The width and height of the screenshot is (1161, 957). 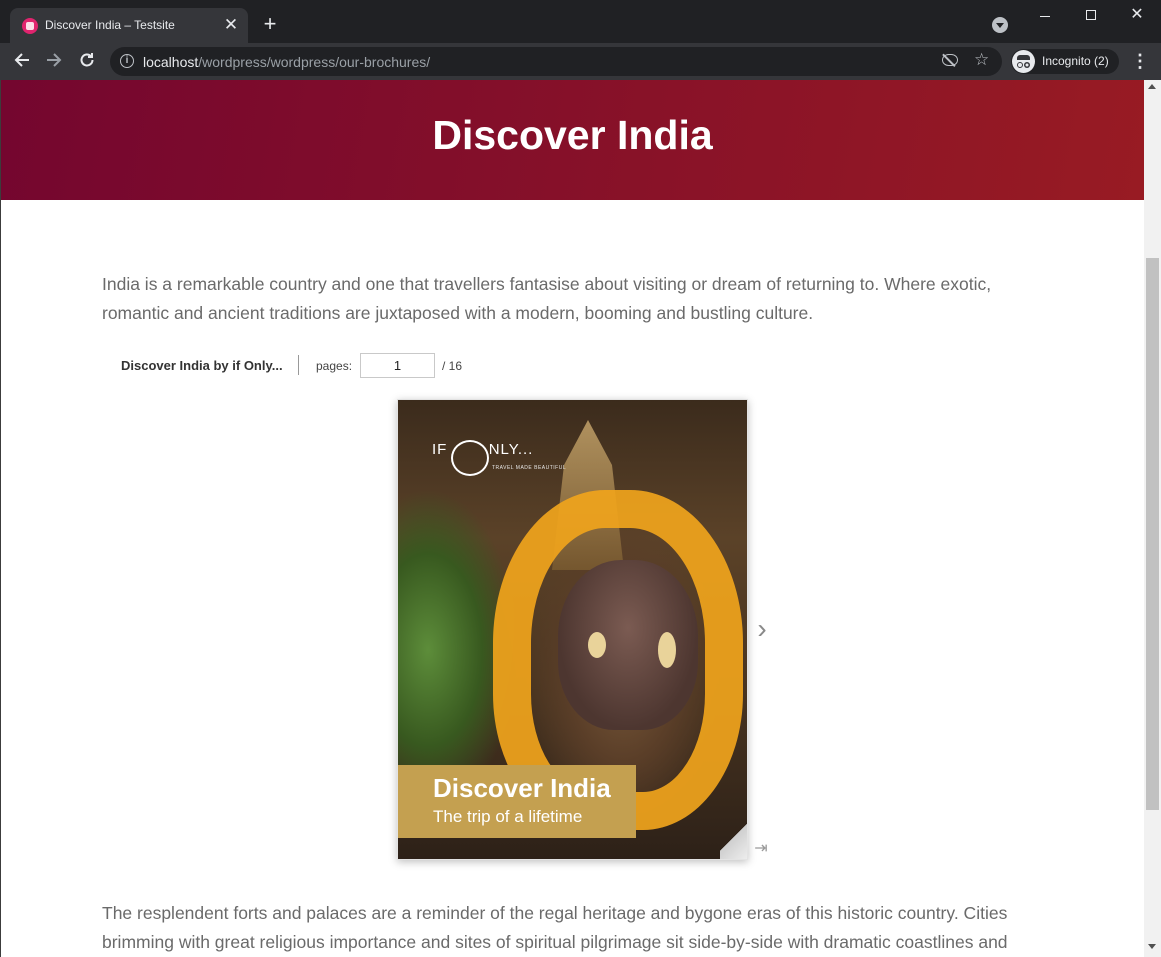 I want to click on favicon-icon, so click(x=30, y=26).